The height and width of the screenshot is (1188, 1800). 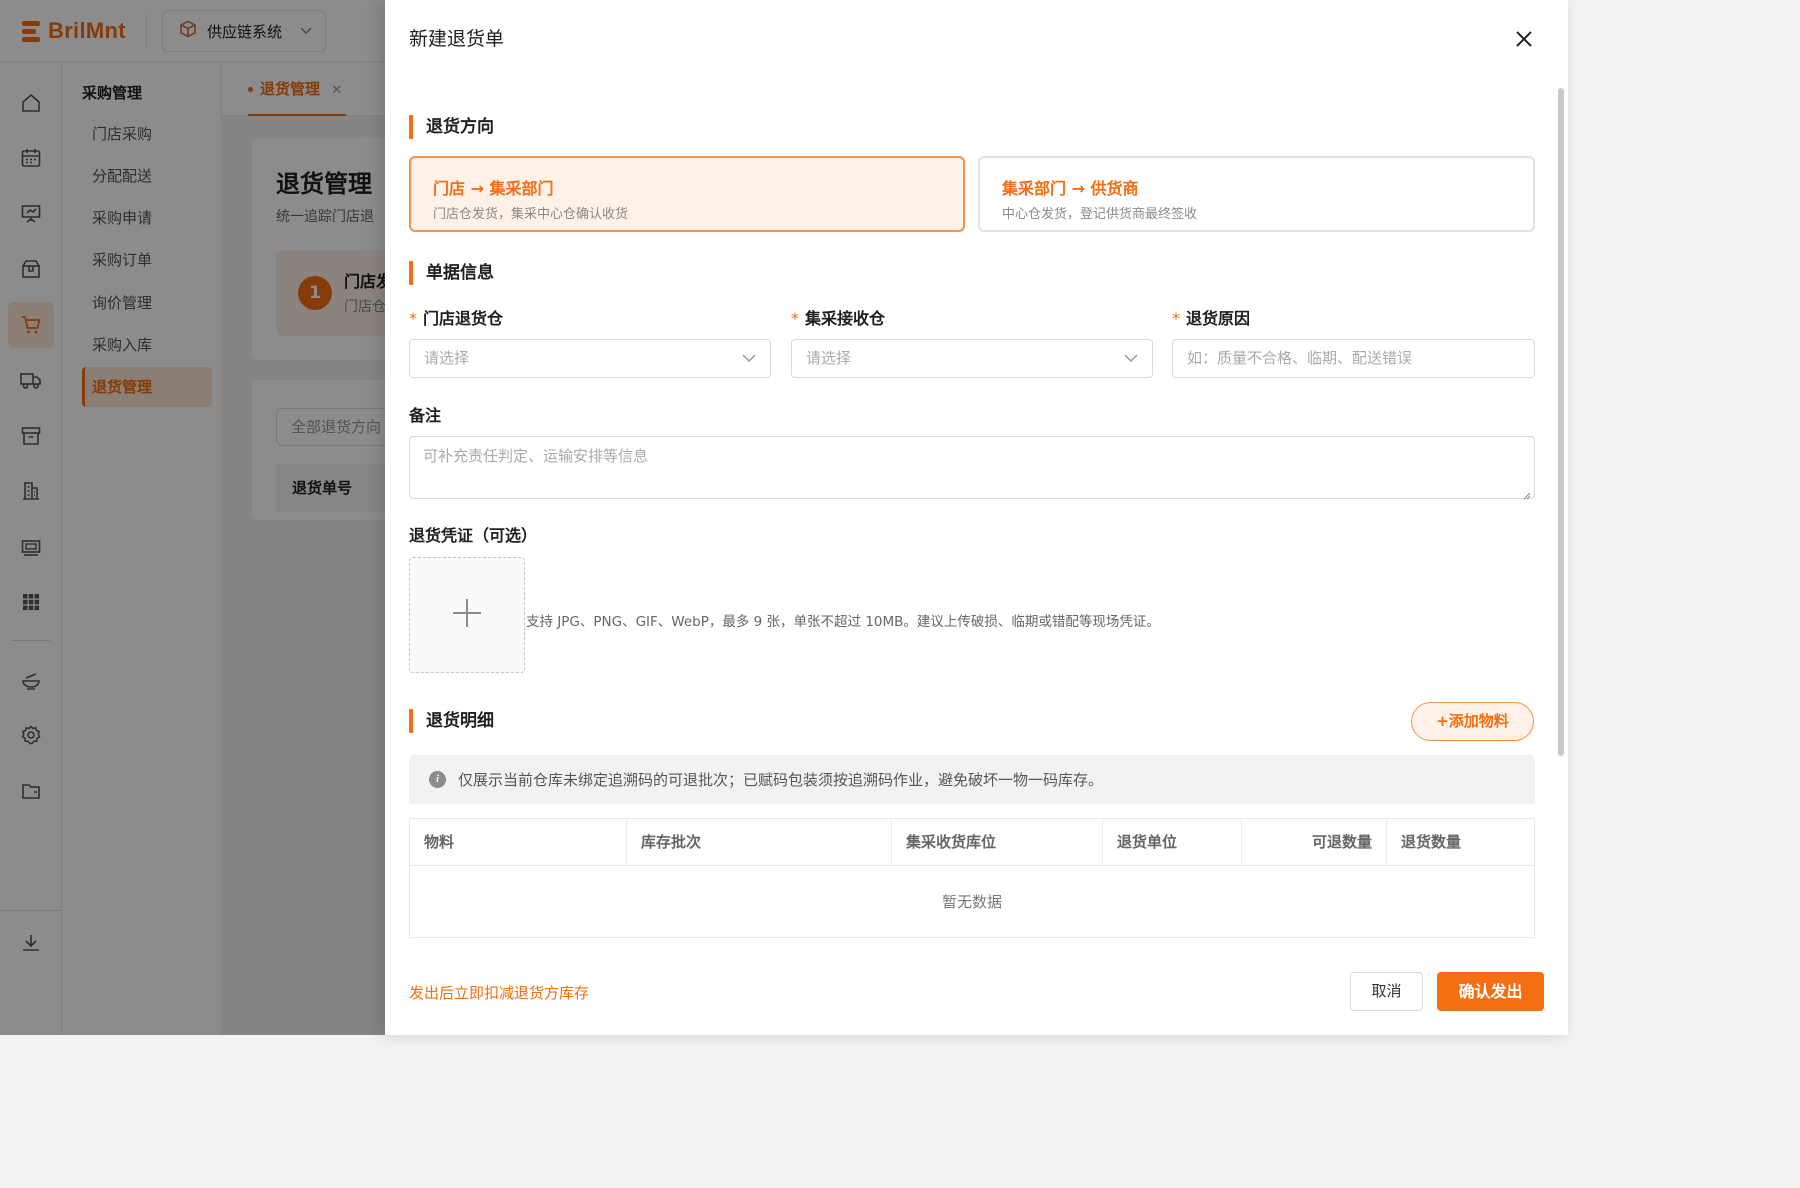 I want to click on column-header-unit: 退货单位, so click(x=1172, y=842).